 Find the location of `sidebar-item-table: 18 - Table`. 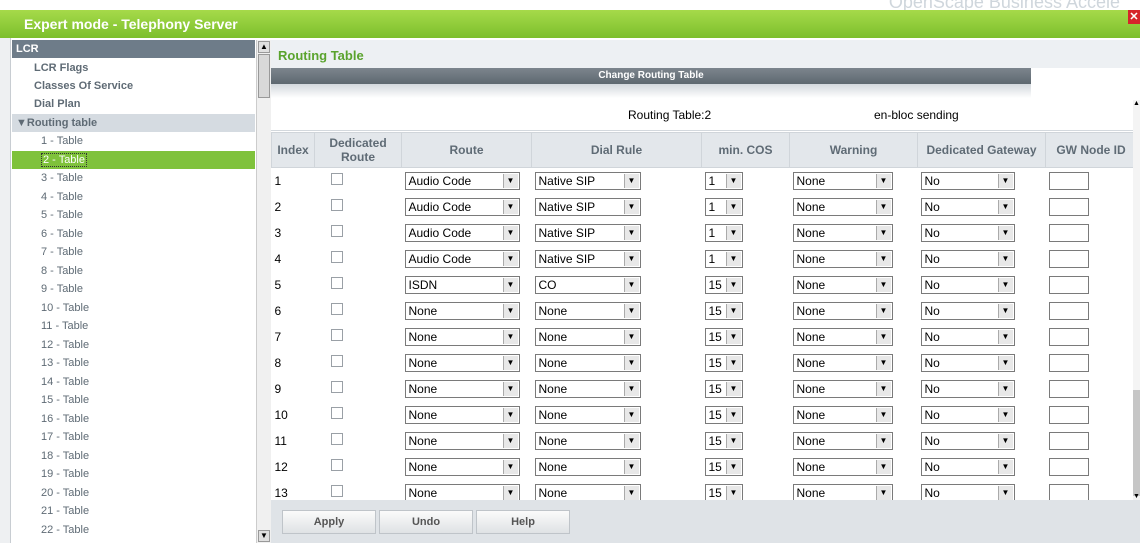

sidebar-item-table: 18 - Table is located at coordinates (133, 456).